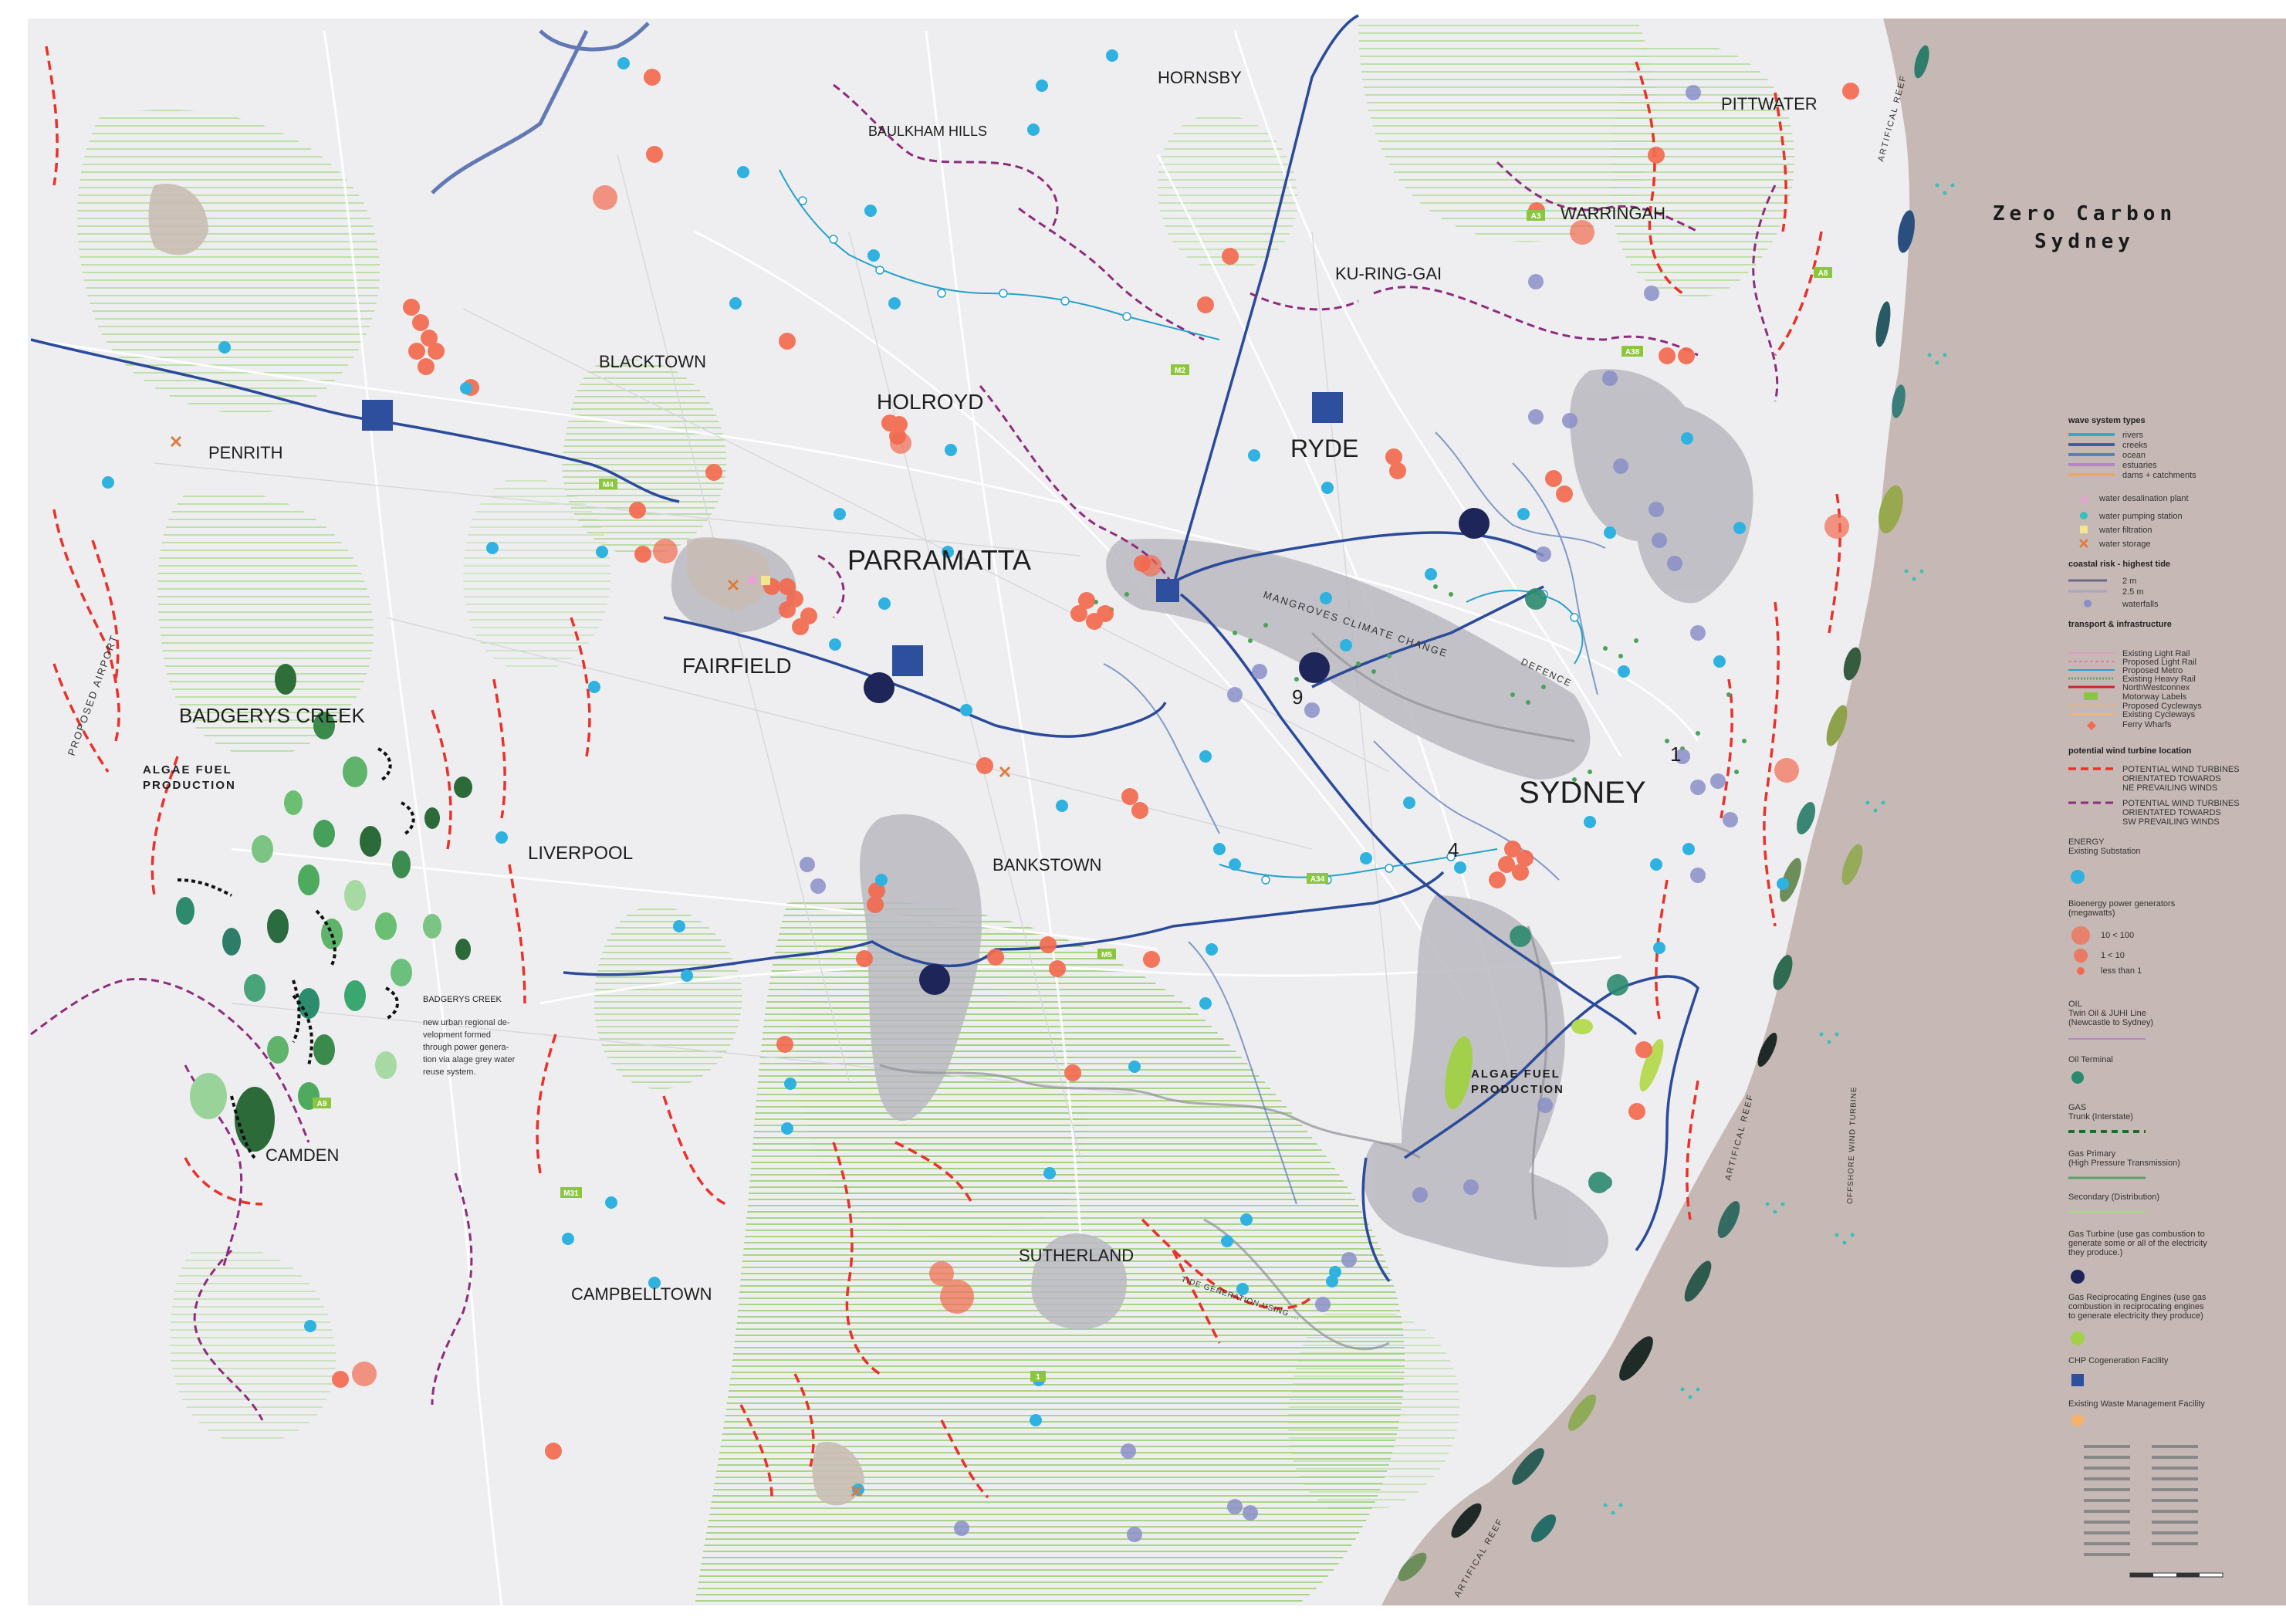  Describe the element at coordinates (322, 1104) in the screenshot. I see `svg-text: A9` at that location.